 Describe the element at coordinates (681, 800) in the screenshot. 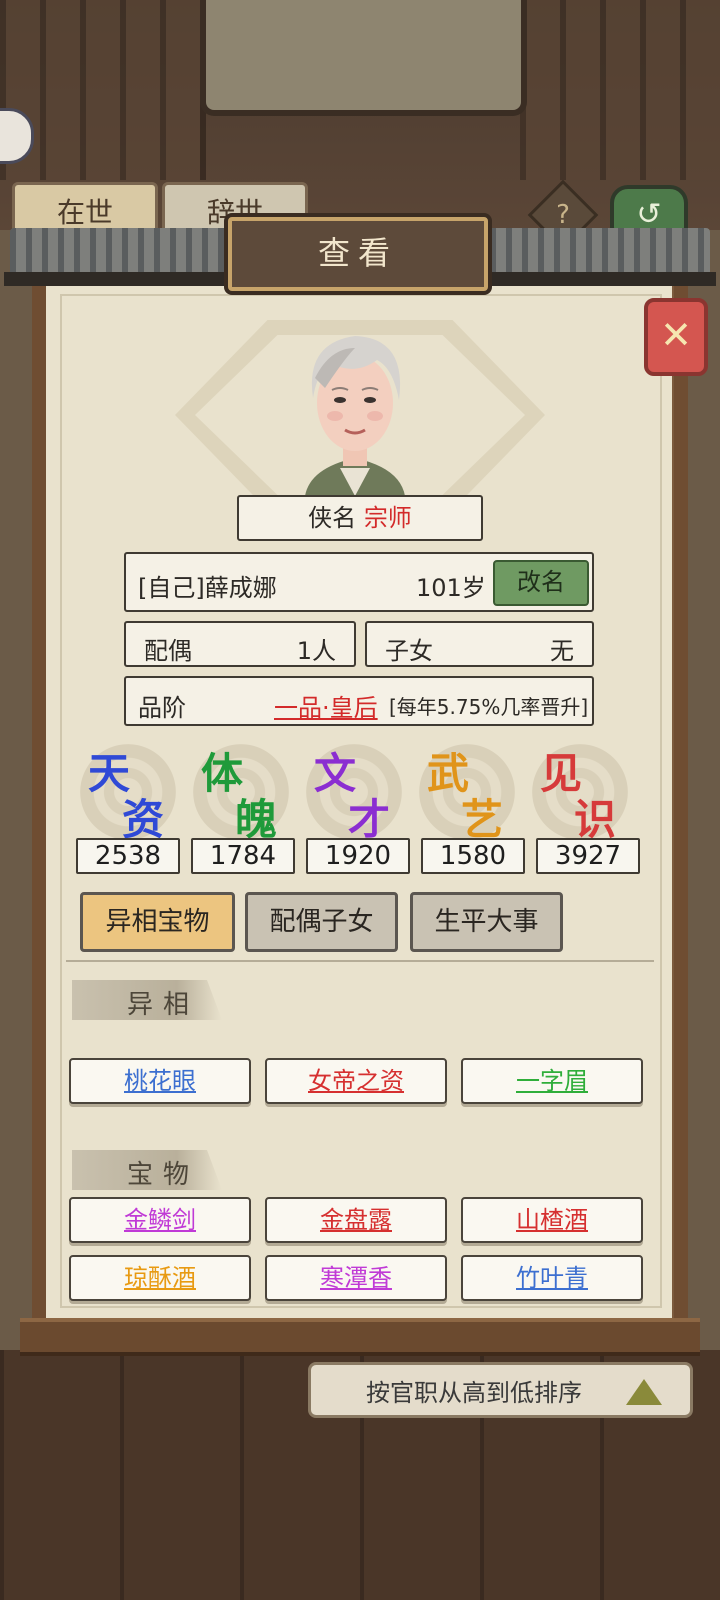

I see `frame-post-right` at that location.